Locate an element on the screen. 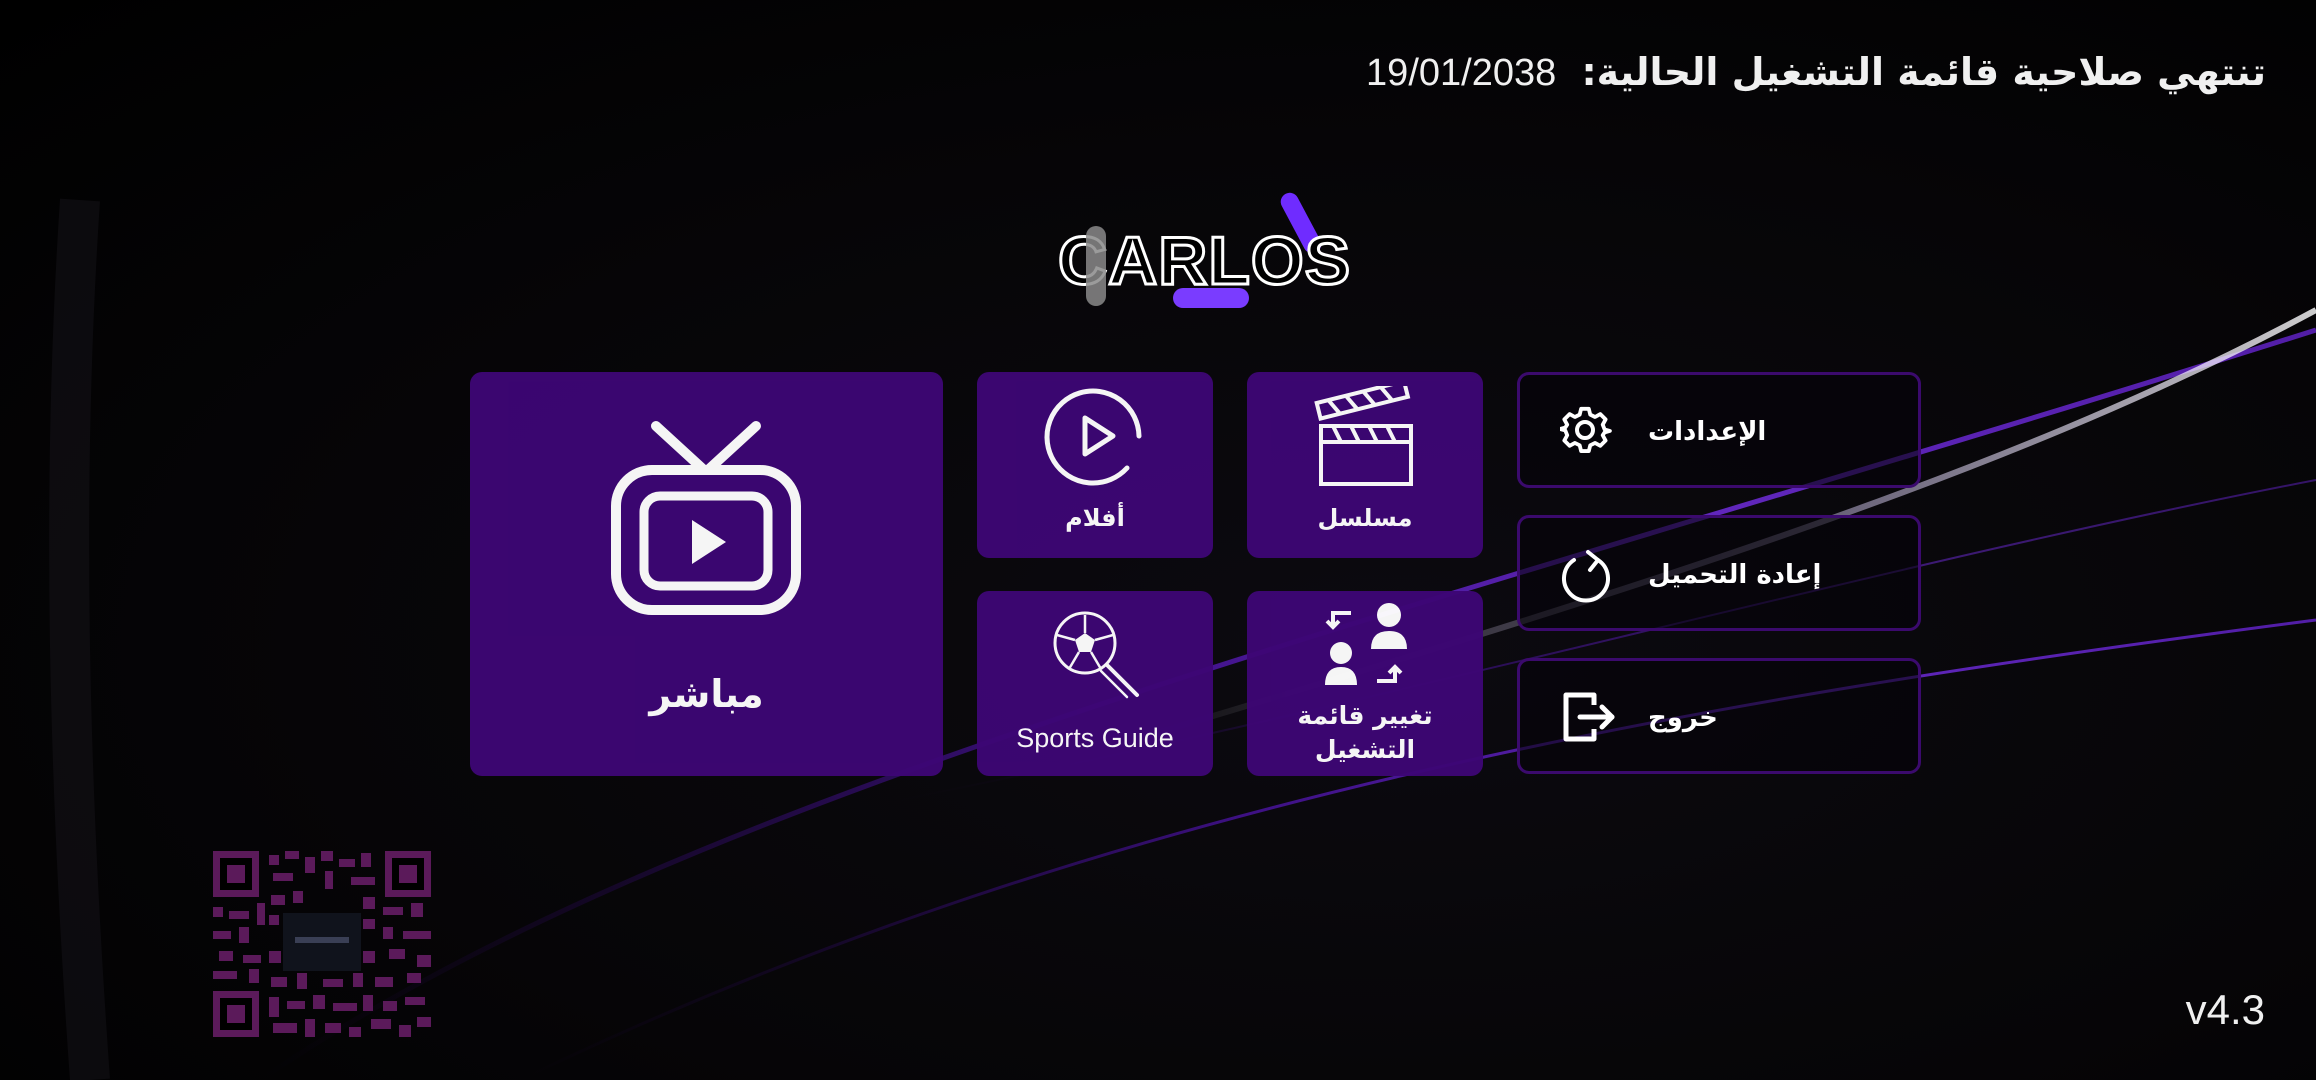 The image size is (2316, 1080). movies-tile: أفلام is located at coordinates (1095, 465).